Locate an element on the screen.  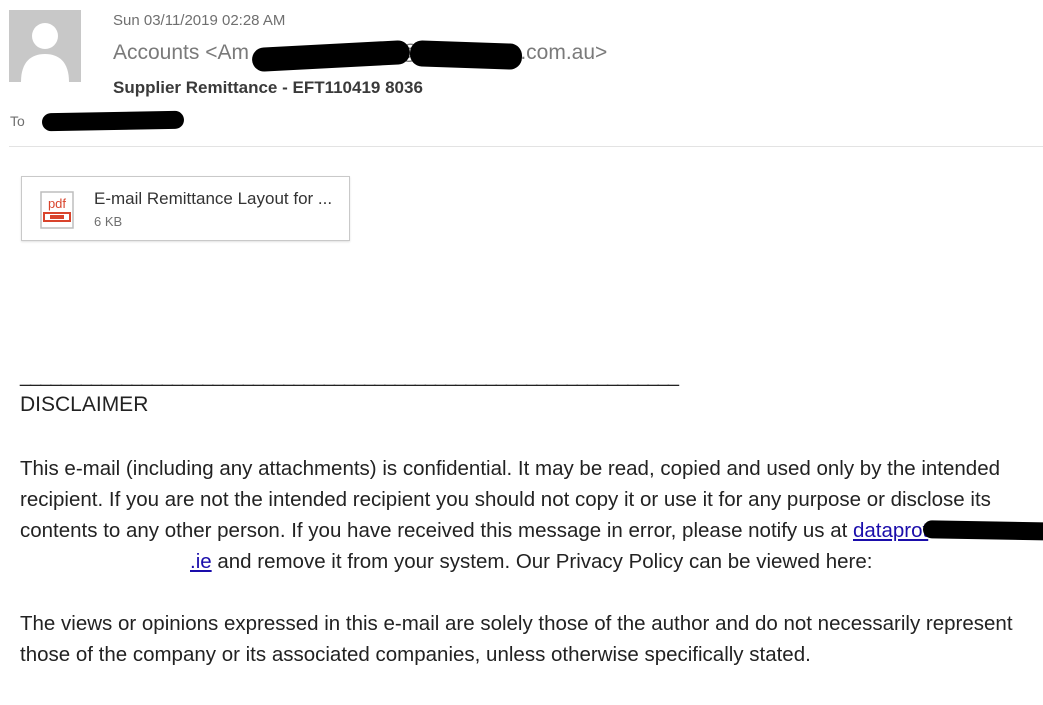
attachment-size: 6 KB is located at coordinates (108, 221).